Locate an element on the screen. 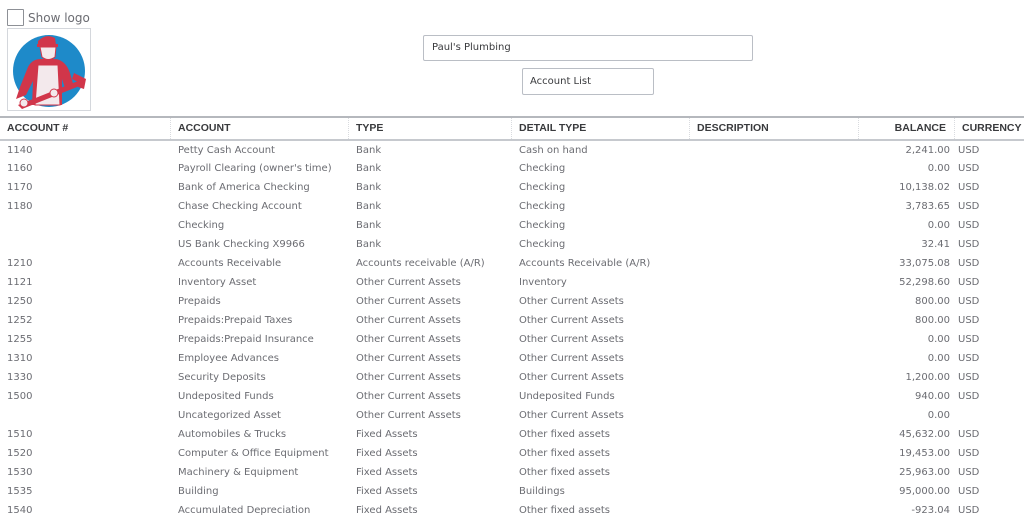  column-header-account: ACCOUNT is located at coordinates (260, 128).